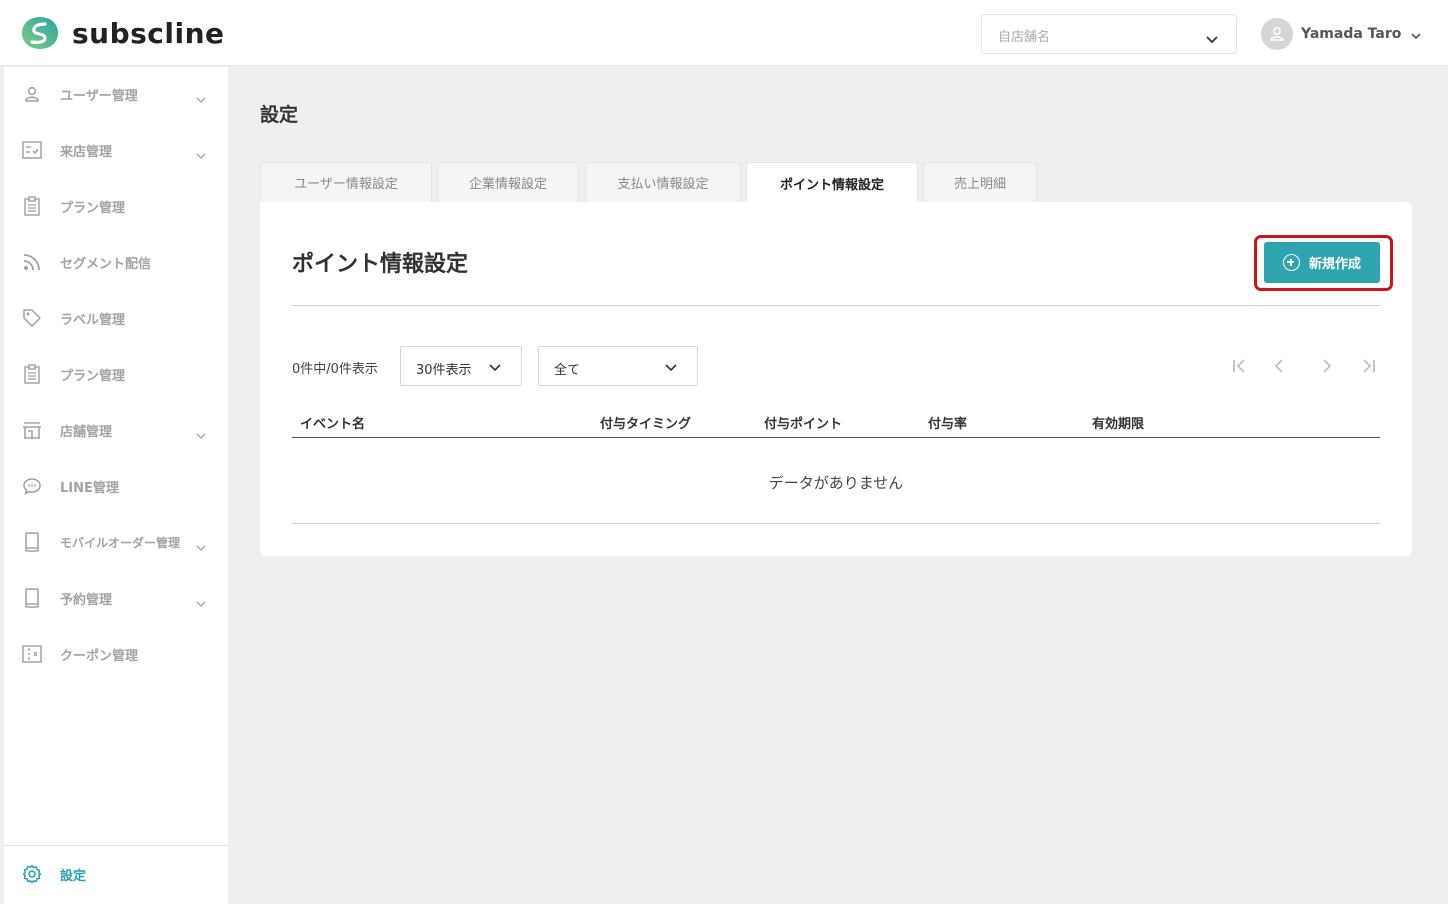 The width and height of the screenshot is (1448, 904). What do you see at coordinates (32, 486) in the screenshot?
I see `chat-icon` at bounding box center [32, 486].